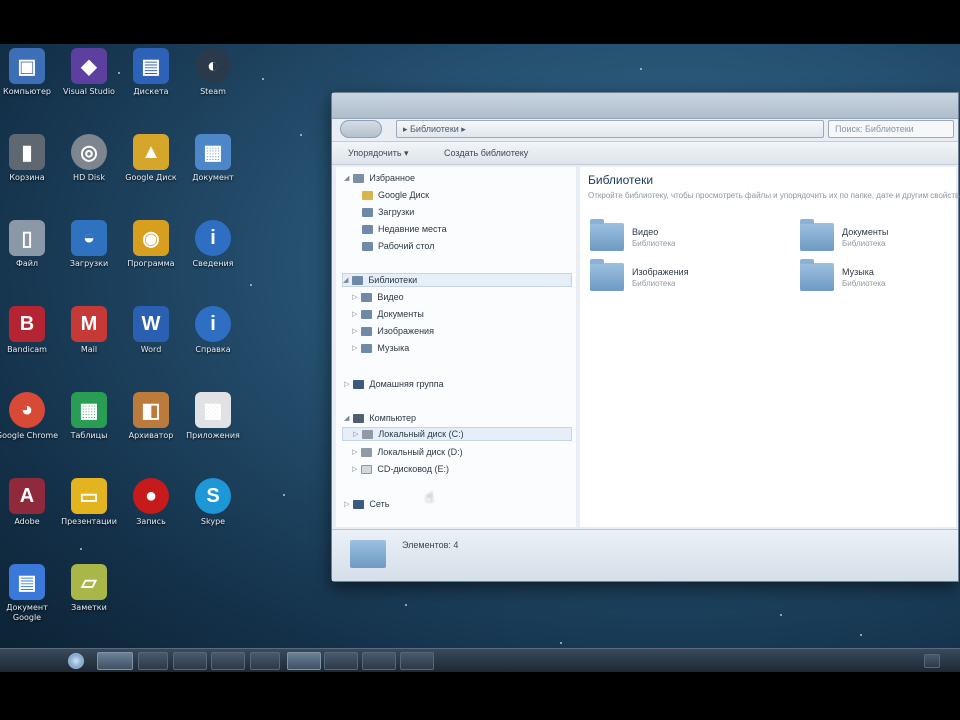 This screenshot has width=960, height=720. I want to click on desktop-icon: i Справка, so click(213, 330).